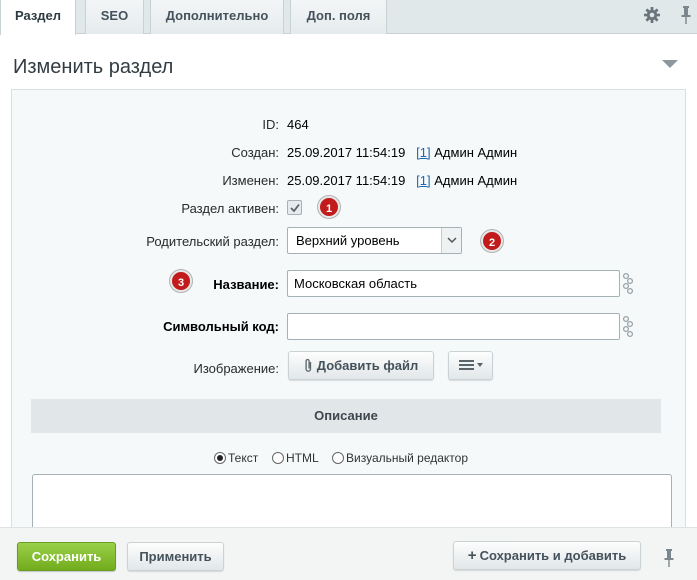  Describe the element at coordinates (66, 556) in the screenshot. I see `save-button: Сохранить` at that location.